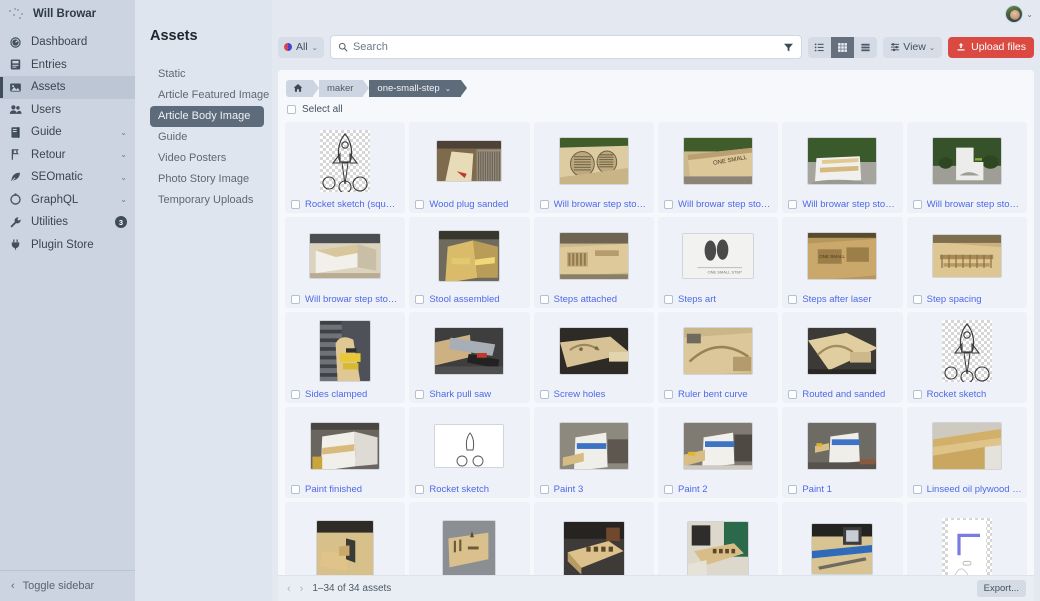 This screenshot has height=601, width=1040. What do you see at coordinates (593, 262) in the screenshot?
I see `asset-card: Steps attached` at bounding box center [593, 262].